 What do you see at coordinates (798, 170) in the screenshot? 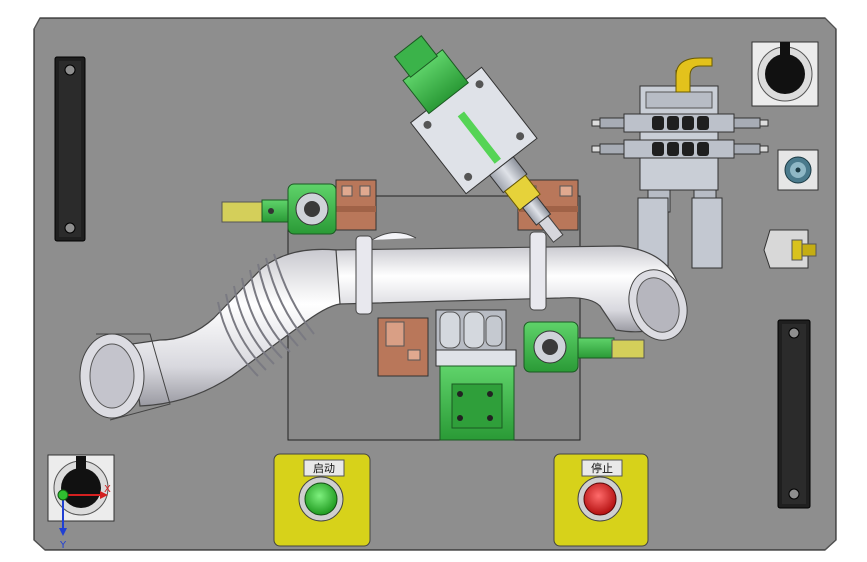
I see `sensor-connector` at bounding box center [798, 170].